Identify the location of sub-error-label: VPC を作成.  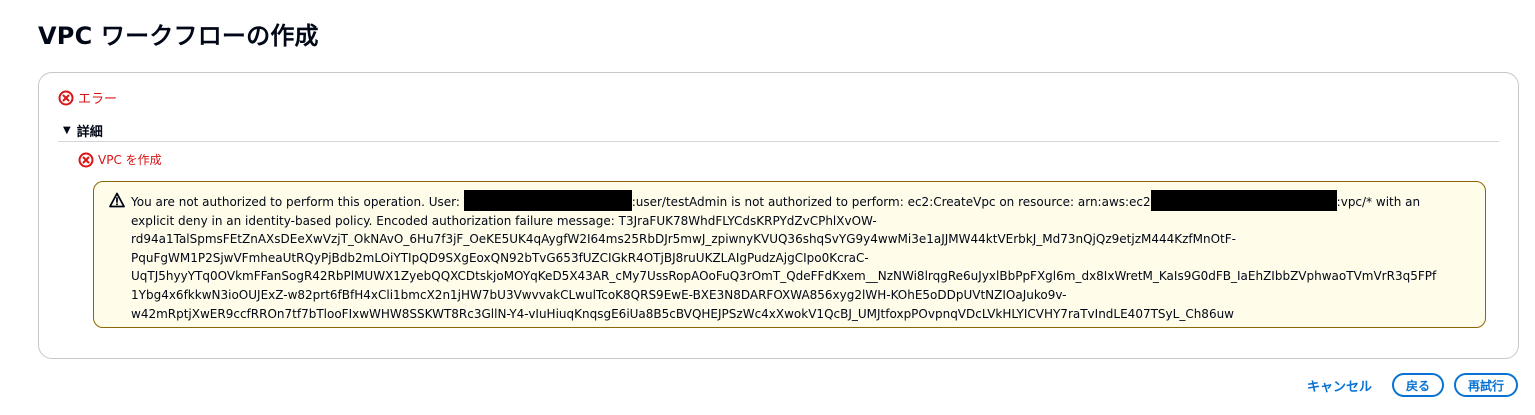
(130, 160).